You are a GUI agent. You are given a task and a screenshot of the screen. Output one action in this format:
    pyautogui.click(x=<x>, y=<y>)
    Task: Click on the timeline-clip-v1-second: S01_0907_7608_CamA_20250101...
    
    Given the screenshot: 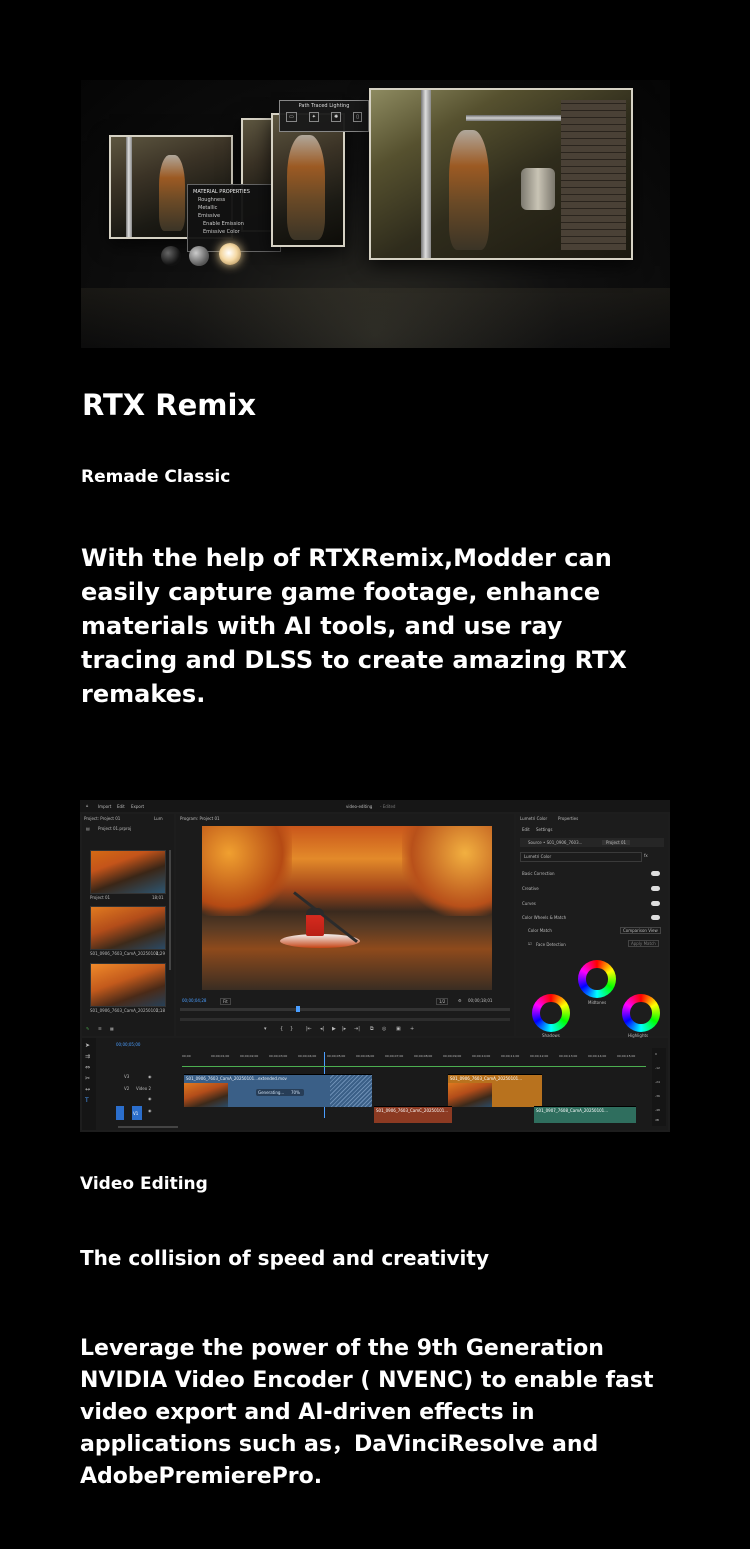 What is the action you would take?
    pyautogui.click(x=585, y=1114)
    